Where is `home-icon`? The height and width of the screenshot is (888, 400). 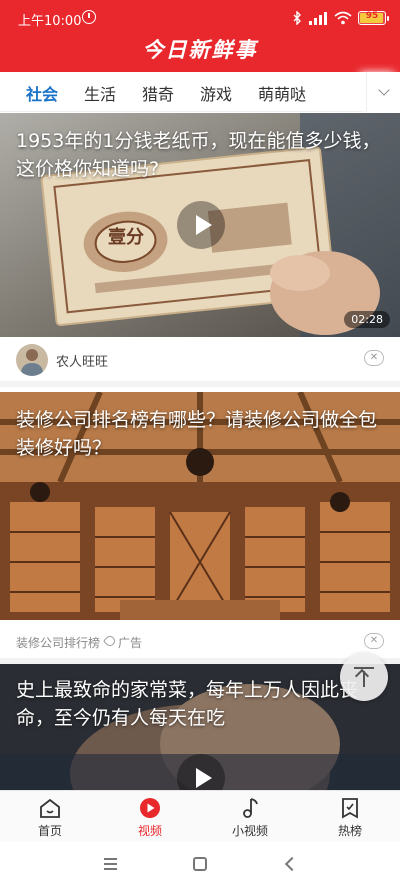 home-icon is located at coordinates (50, 808).